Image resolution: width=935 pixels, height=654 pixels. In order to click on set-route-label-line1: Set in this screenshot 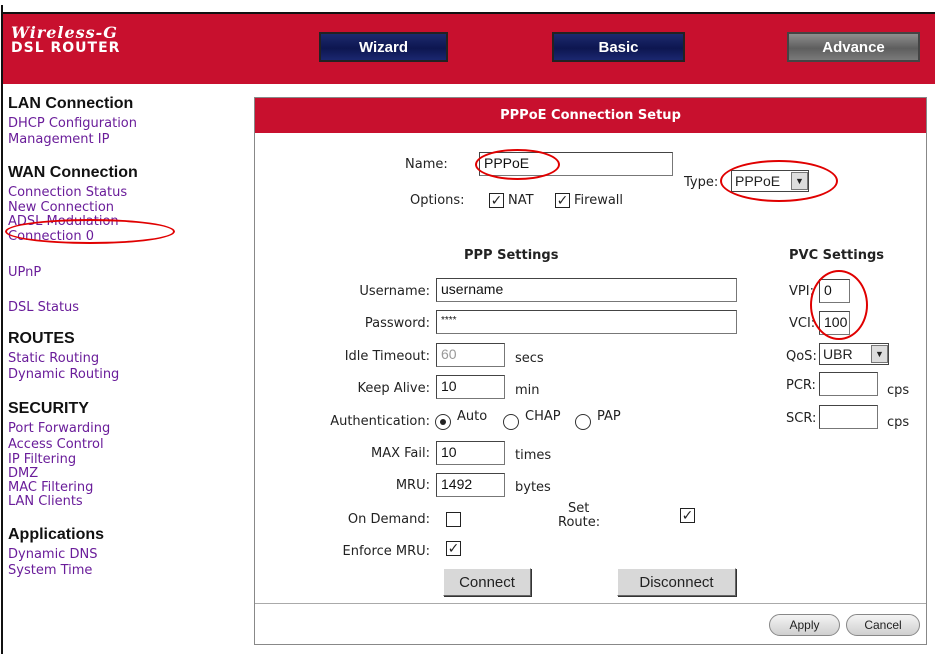, I will do `click(579, 508)`.